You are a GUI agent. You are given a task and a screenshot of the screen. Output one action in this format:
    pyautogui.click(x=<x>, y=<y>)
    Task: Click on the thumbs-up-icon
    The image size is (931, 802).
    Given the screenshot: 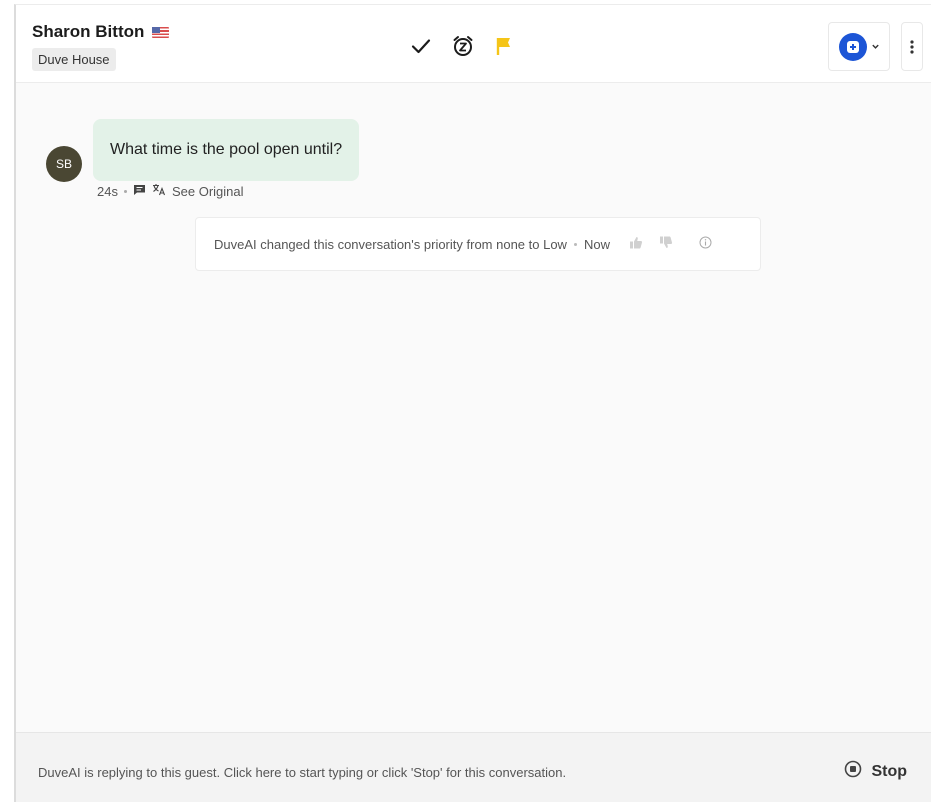 What is the action you would take?
    pyautogui.click(x=636, y=244)
    